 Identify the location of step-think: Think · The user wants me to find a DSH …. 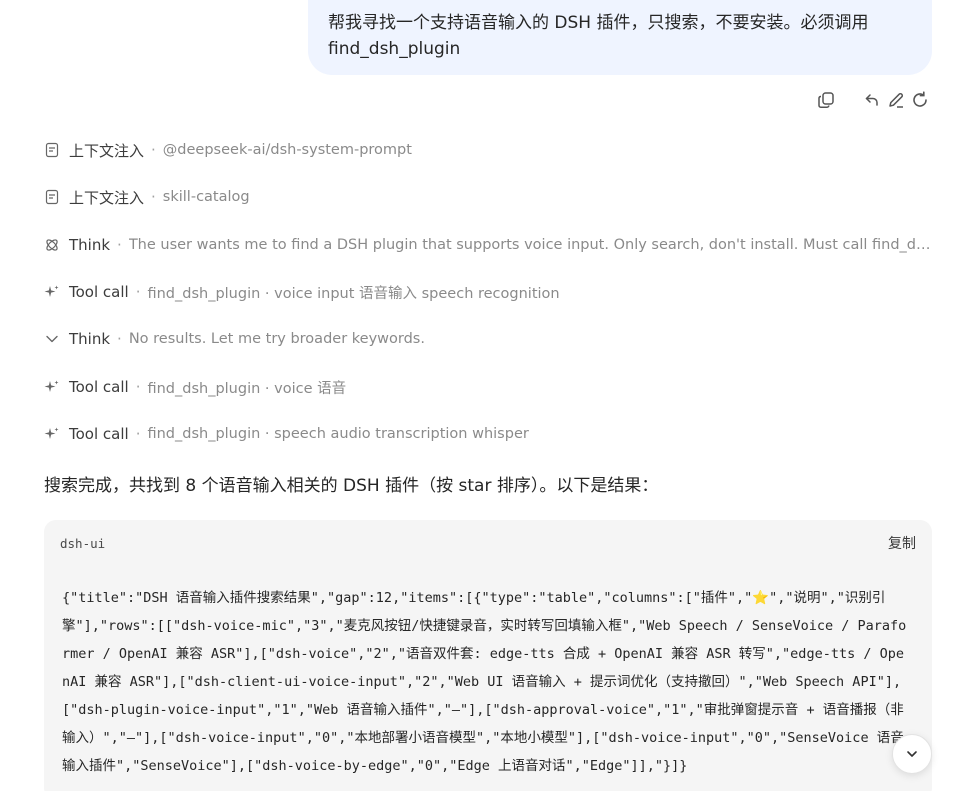
(488, 245).